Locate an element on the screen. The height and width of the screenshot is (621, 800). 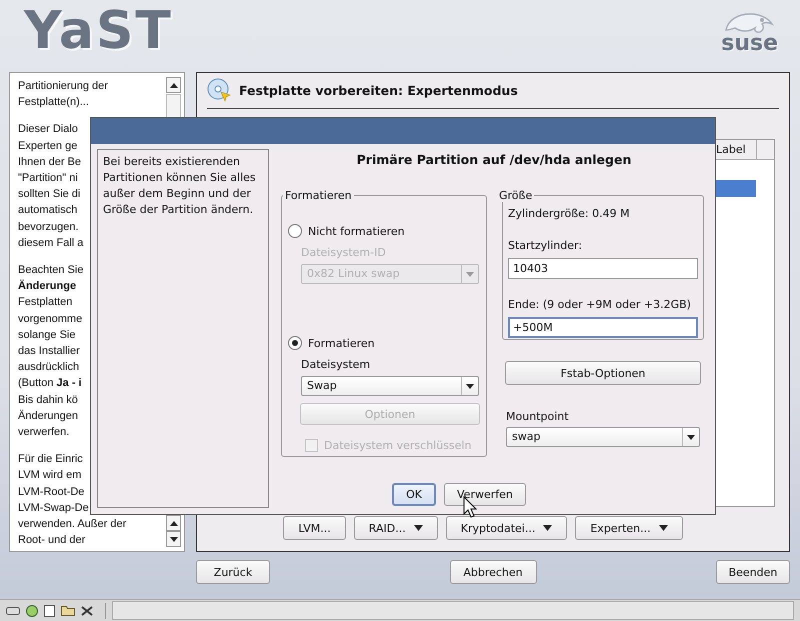
help-text: Änderungen is located at coordinates (48, 416).